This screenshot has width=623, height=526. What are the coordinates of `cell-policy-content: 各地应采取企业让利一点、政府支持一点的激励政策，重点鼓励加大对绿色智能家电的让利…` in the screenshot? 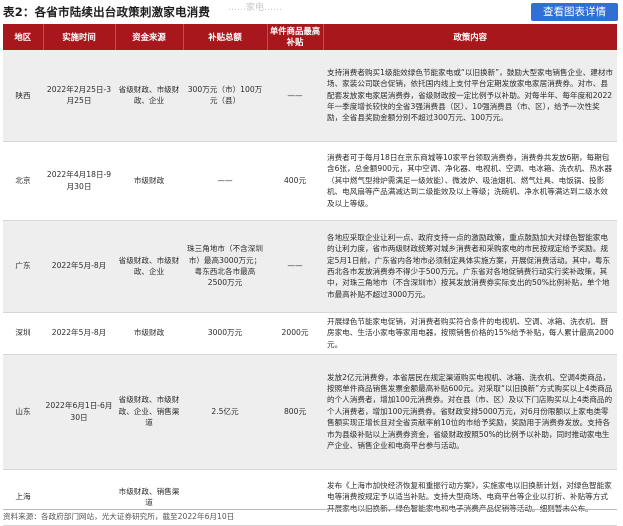 It's located at (470, 266).